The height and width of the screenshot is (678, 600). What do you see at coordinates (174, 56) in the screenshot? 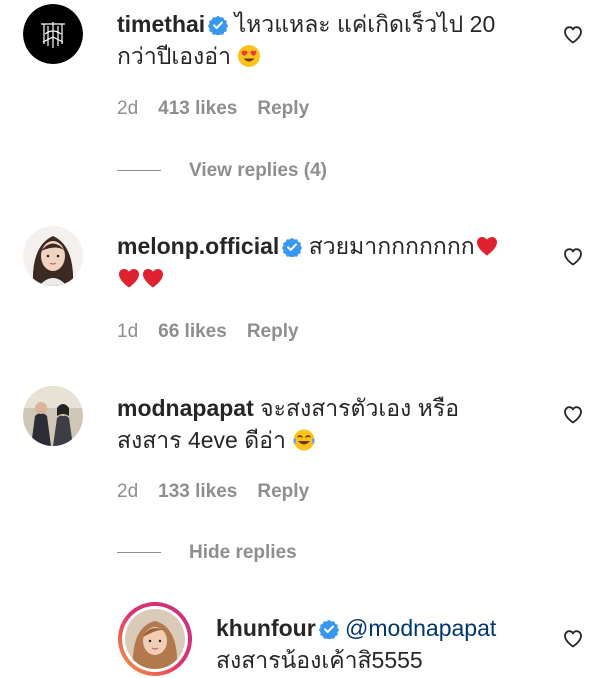
I see `comment-text: กว่าปีเองอ่า` at bounding box center [174, 56].